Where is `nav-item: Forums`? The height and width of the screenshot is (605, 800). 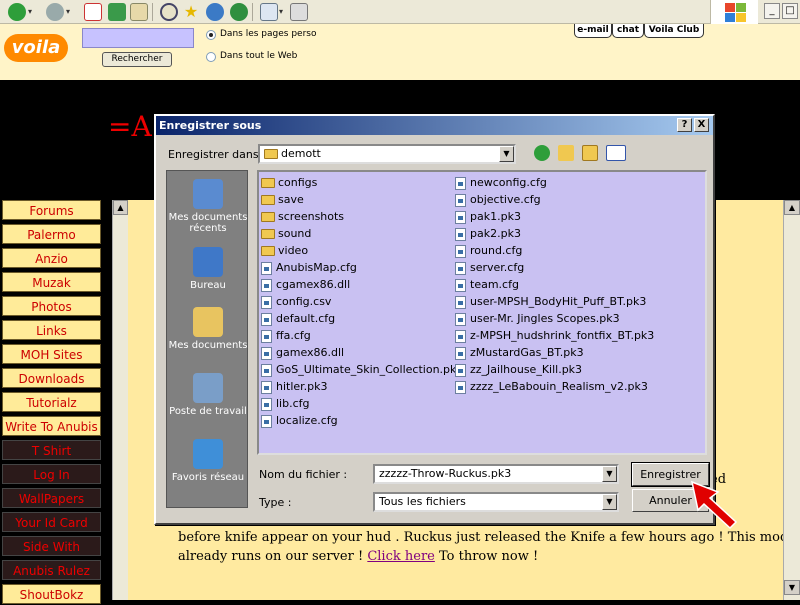
nav-item: Forums is located at coordinates (51, 210).